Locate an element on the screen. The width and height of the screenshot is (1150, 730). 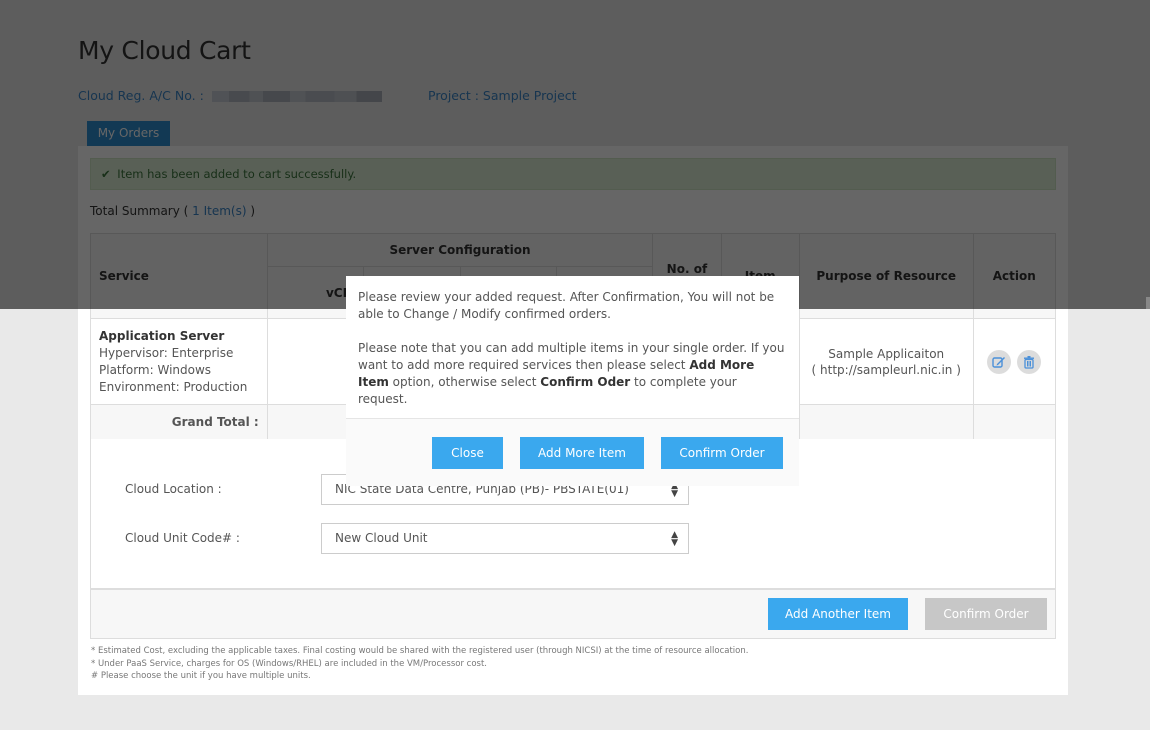
scrollbar-thumb is located at coordinates (1148, 303).